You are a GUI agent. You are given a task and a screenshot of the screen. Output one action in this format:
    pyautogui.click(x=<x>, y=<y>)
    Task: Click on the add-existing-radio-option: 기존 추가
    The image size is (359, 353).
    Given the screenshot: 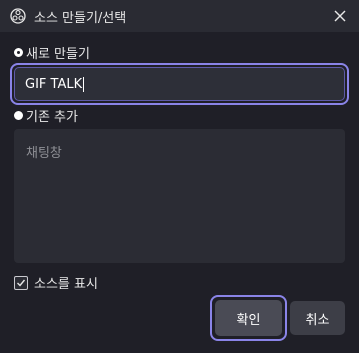 What is the action you would take?
    pyautogui.click(x=46, y=115)
    